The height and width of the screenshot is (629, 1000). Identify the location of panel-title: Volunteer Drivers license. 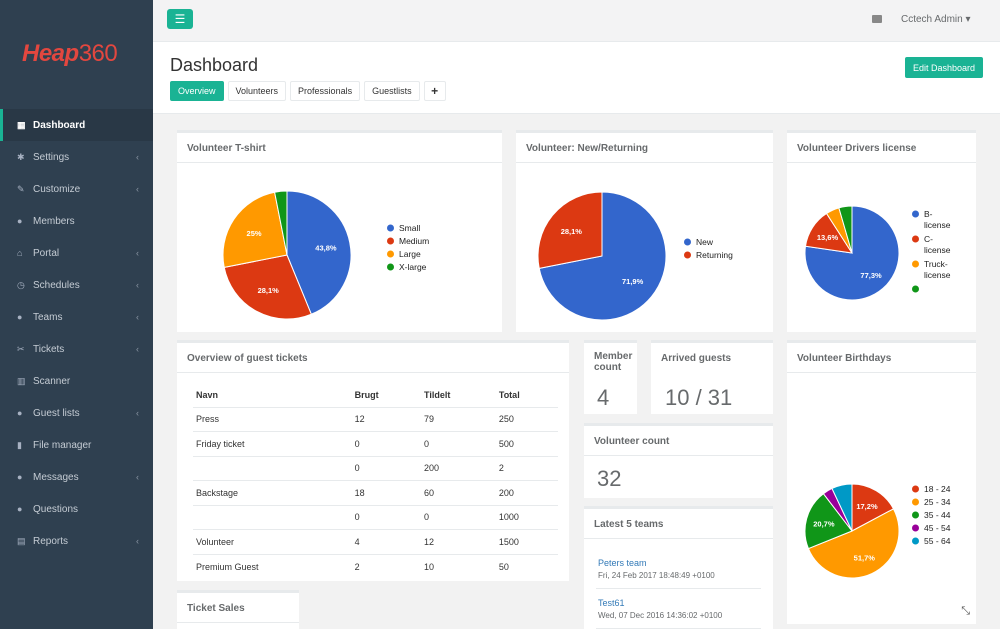
(881, 148).